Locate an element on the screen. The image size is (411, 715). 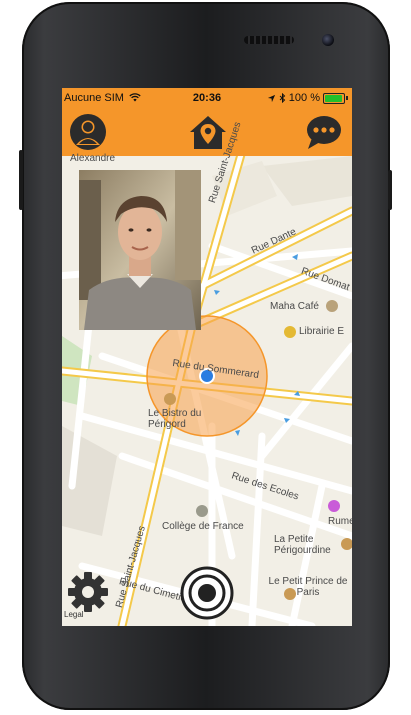
status-right: 100 % is located at coordinates (307, 98).